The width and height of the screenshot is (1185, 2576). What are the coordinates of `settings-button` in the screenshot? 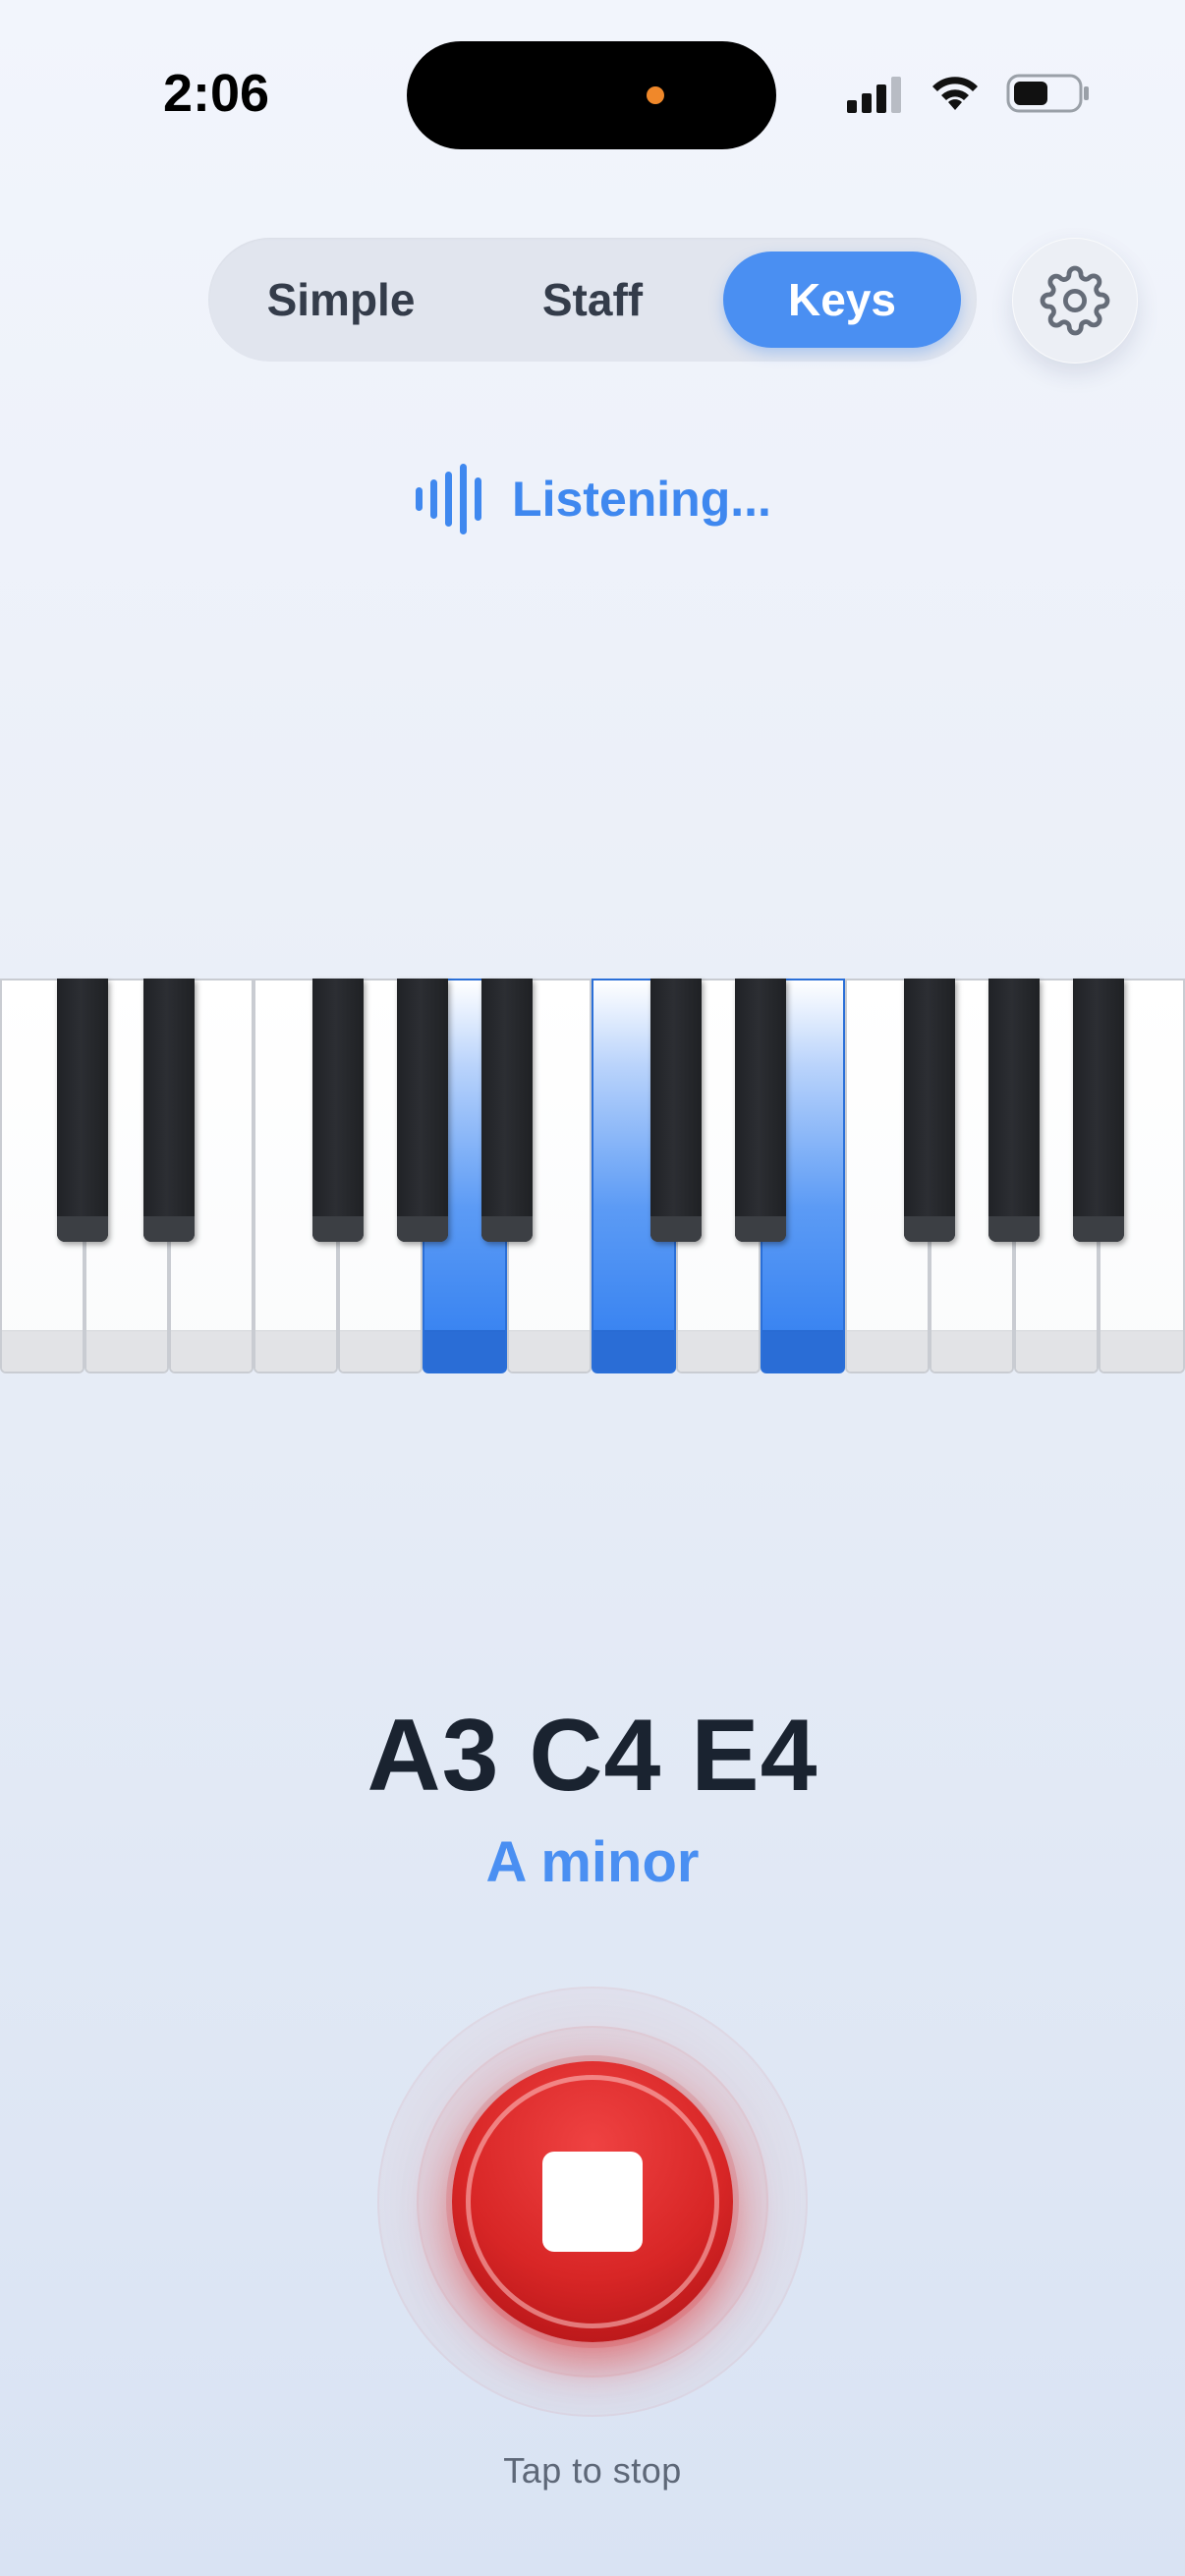 It's located at (1075, 301).